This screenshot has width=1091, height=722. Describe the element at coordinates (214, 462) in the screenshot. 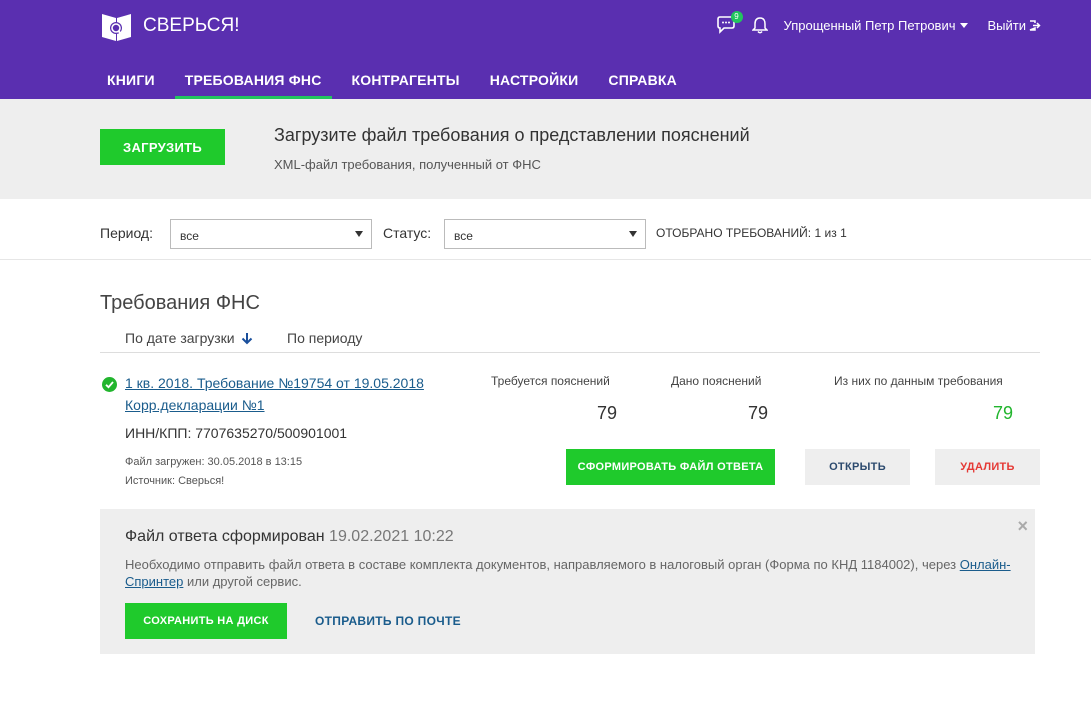

I see `upload-date: Файл загружен: 30.05.2018 в 13:15` at that location.